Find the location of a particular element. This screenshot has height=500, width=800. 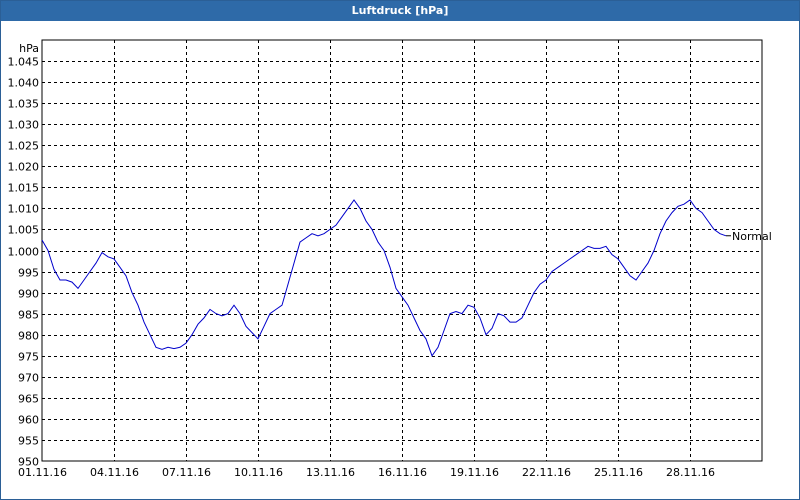

y-tick-label: 965 is located at coordinates (28, 399).